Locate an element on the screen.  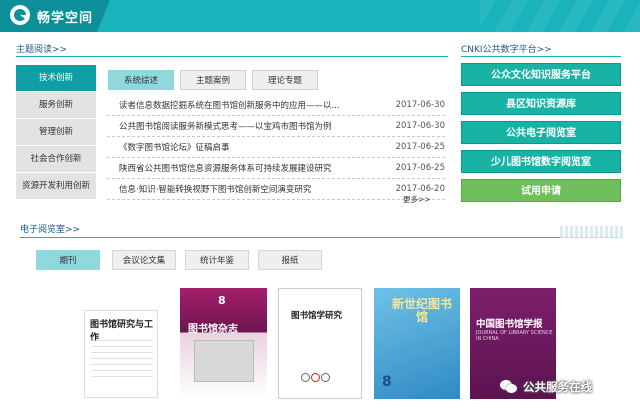
article-title: 陕西省公共图书馆信息资源服务体系可持续发展建设研究 is located at coordinates (247, 168).